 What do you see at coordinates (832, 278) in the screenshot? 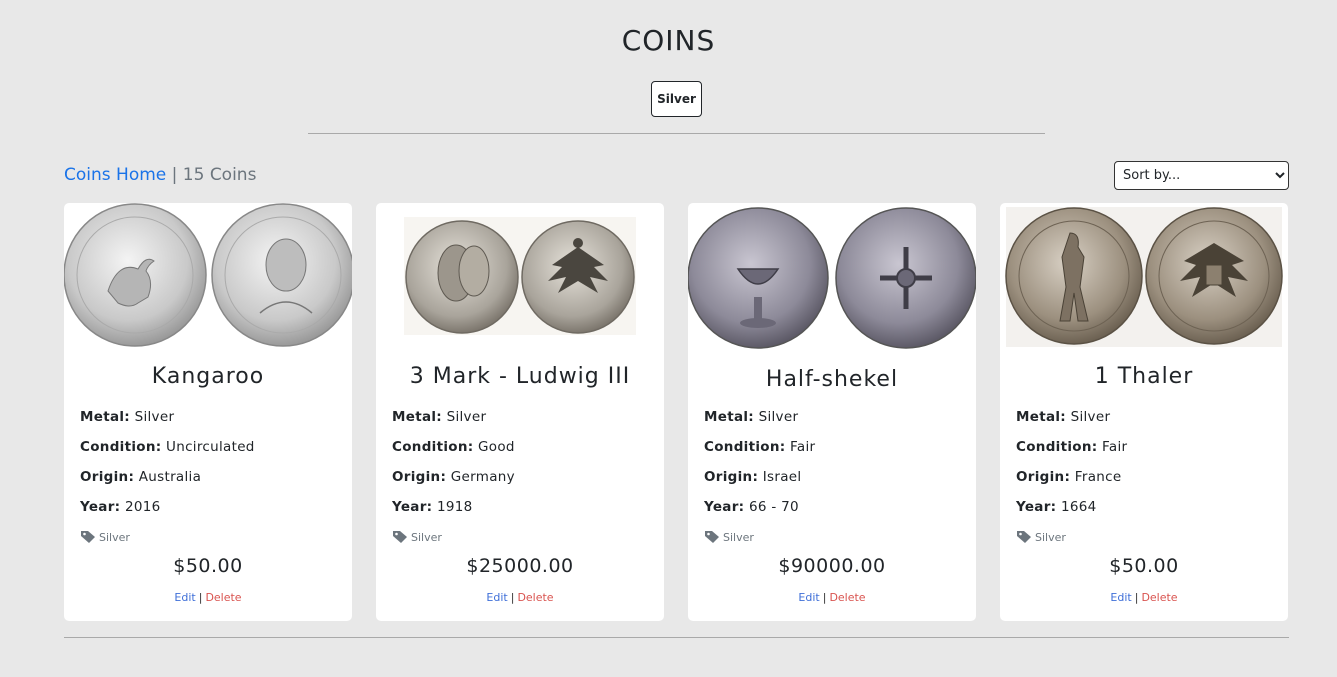
I see `half-shekel-coin-image` at bounding box center [832, 278].